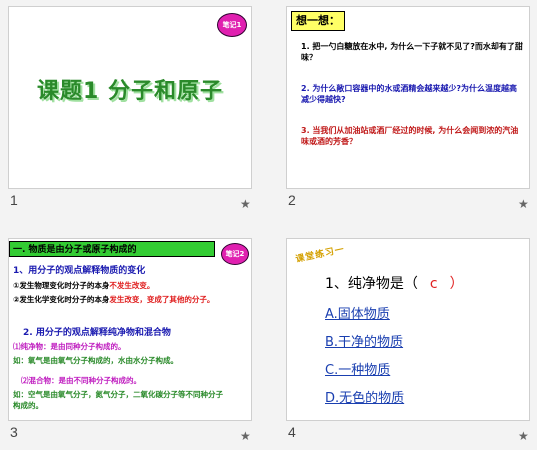 This screenshot has width=537, height=450. What do you see at coordinates (40, 380) in the screenshot?
I see `term-label: ⑵混合物：` at bounding box center [40, 380].